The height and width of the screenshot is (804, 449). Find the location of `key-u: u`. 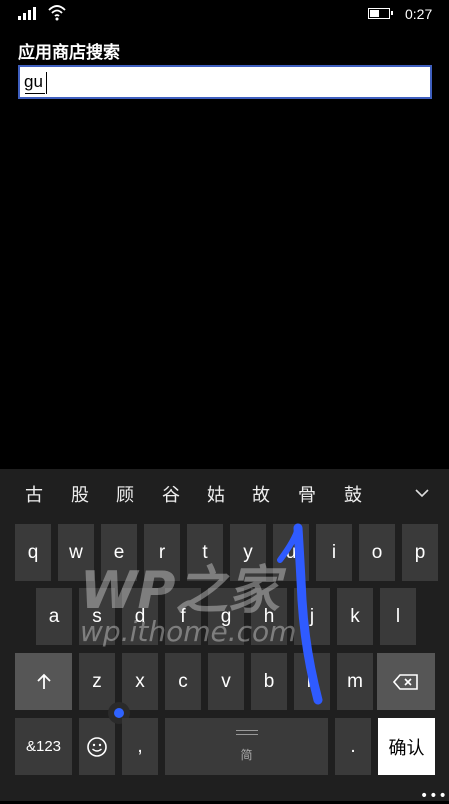

key-u: u is located at coordinates (291, 552).